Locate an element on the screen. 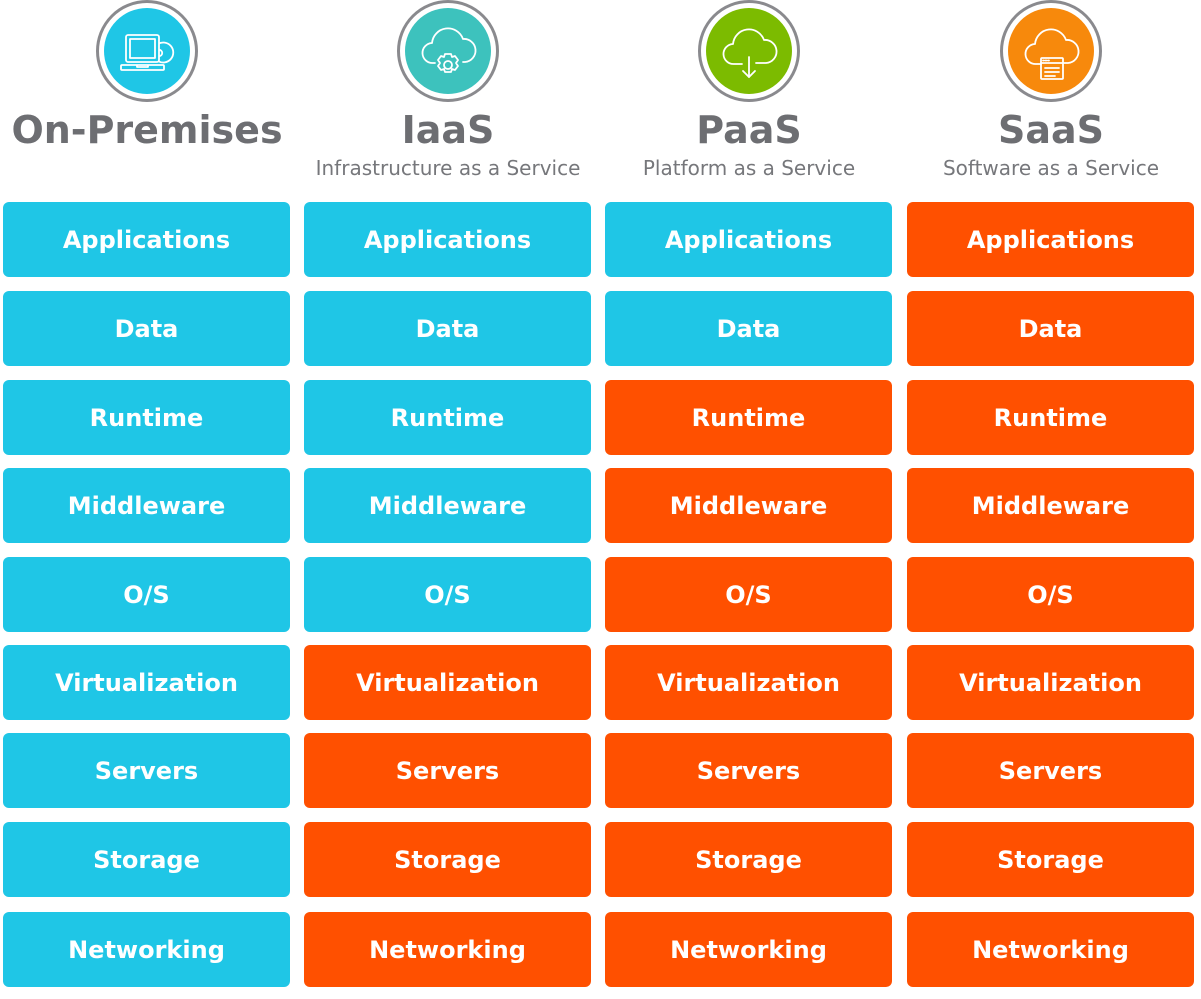 The height and width of the screenshot is (999, 1201). cloud-download-icon is located at coordinates (750, 53).